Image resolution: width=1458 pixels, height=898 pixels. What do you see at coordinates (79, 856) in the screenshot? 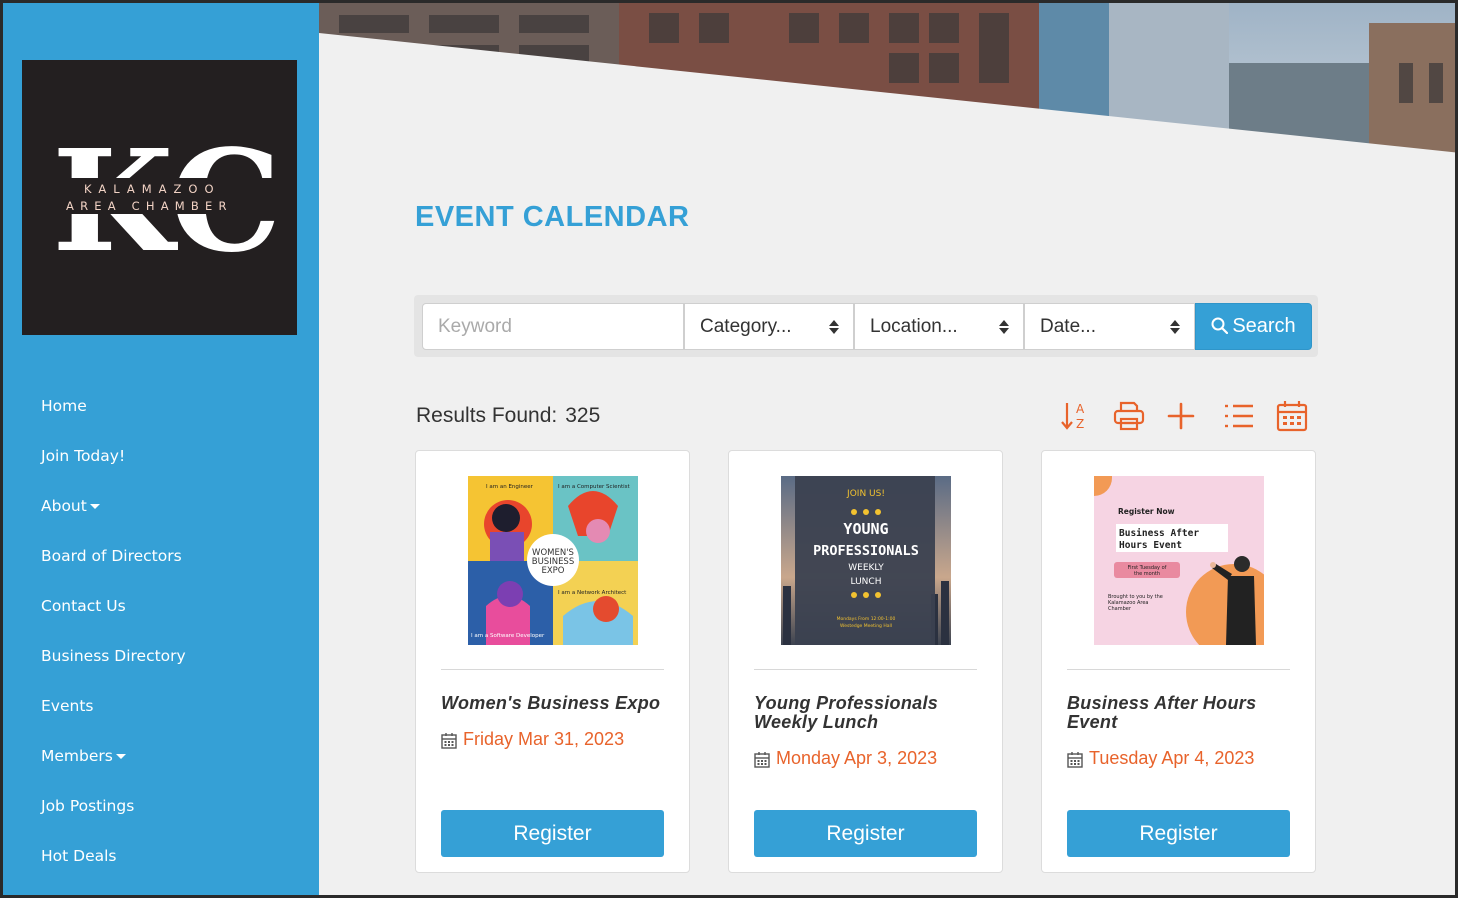
I see `nav-label: Hot Deals` at bounding box center [79, 856].